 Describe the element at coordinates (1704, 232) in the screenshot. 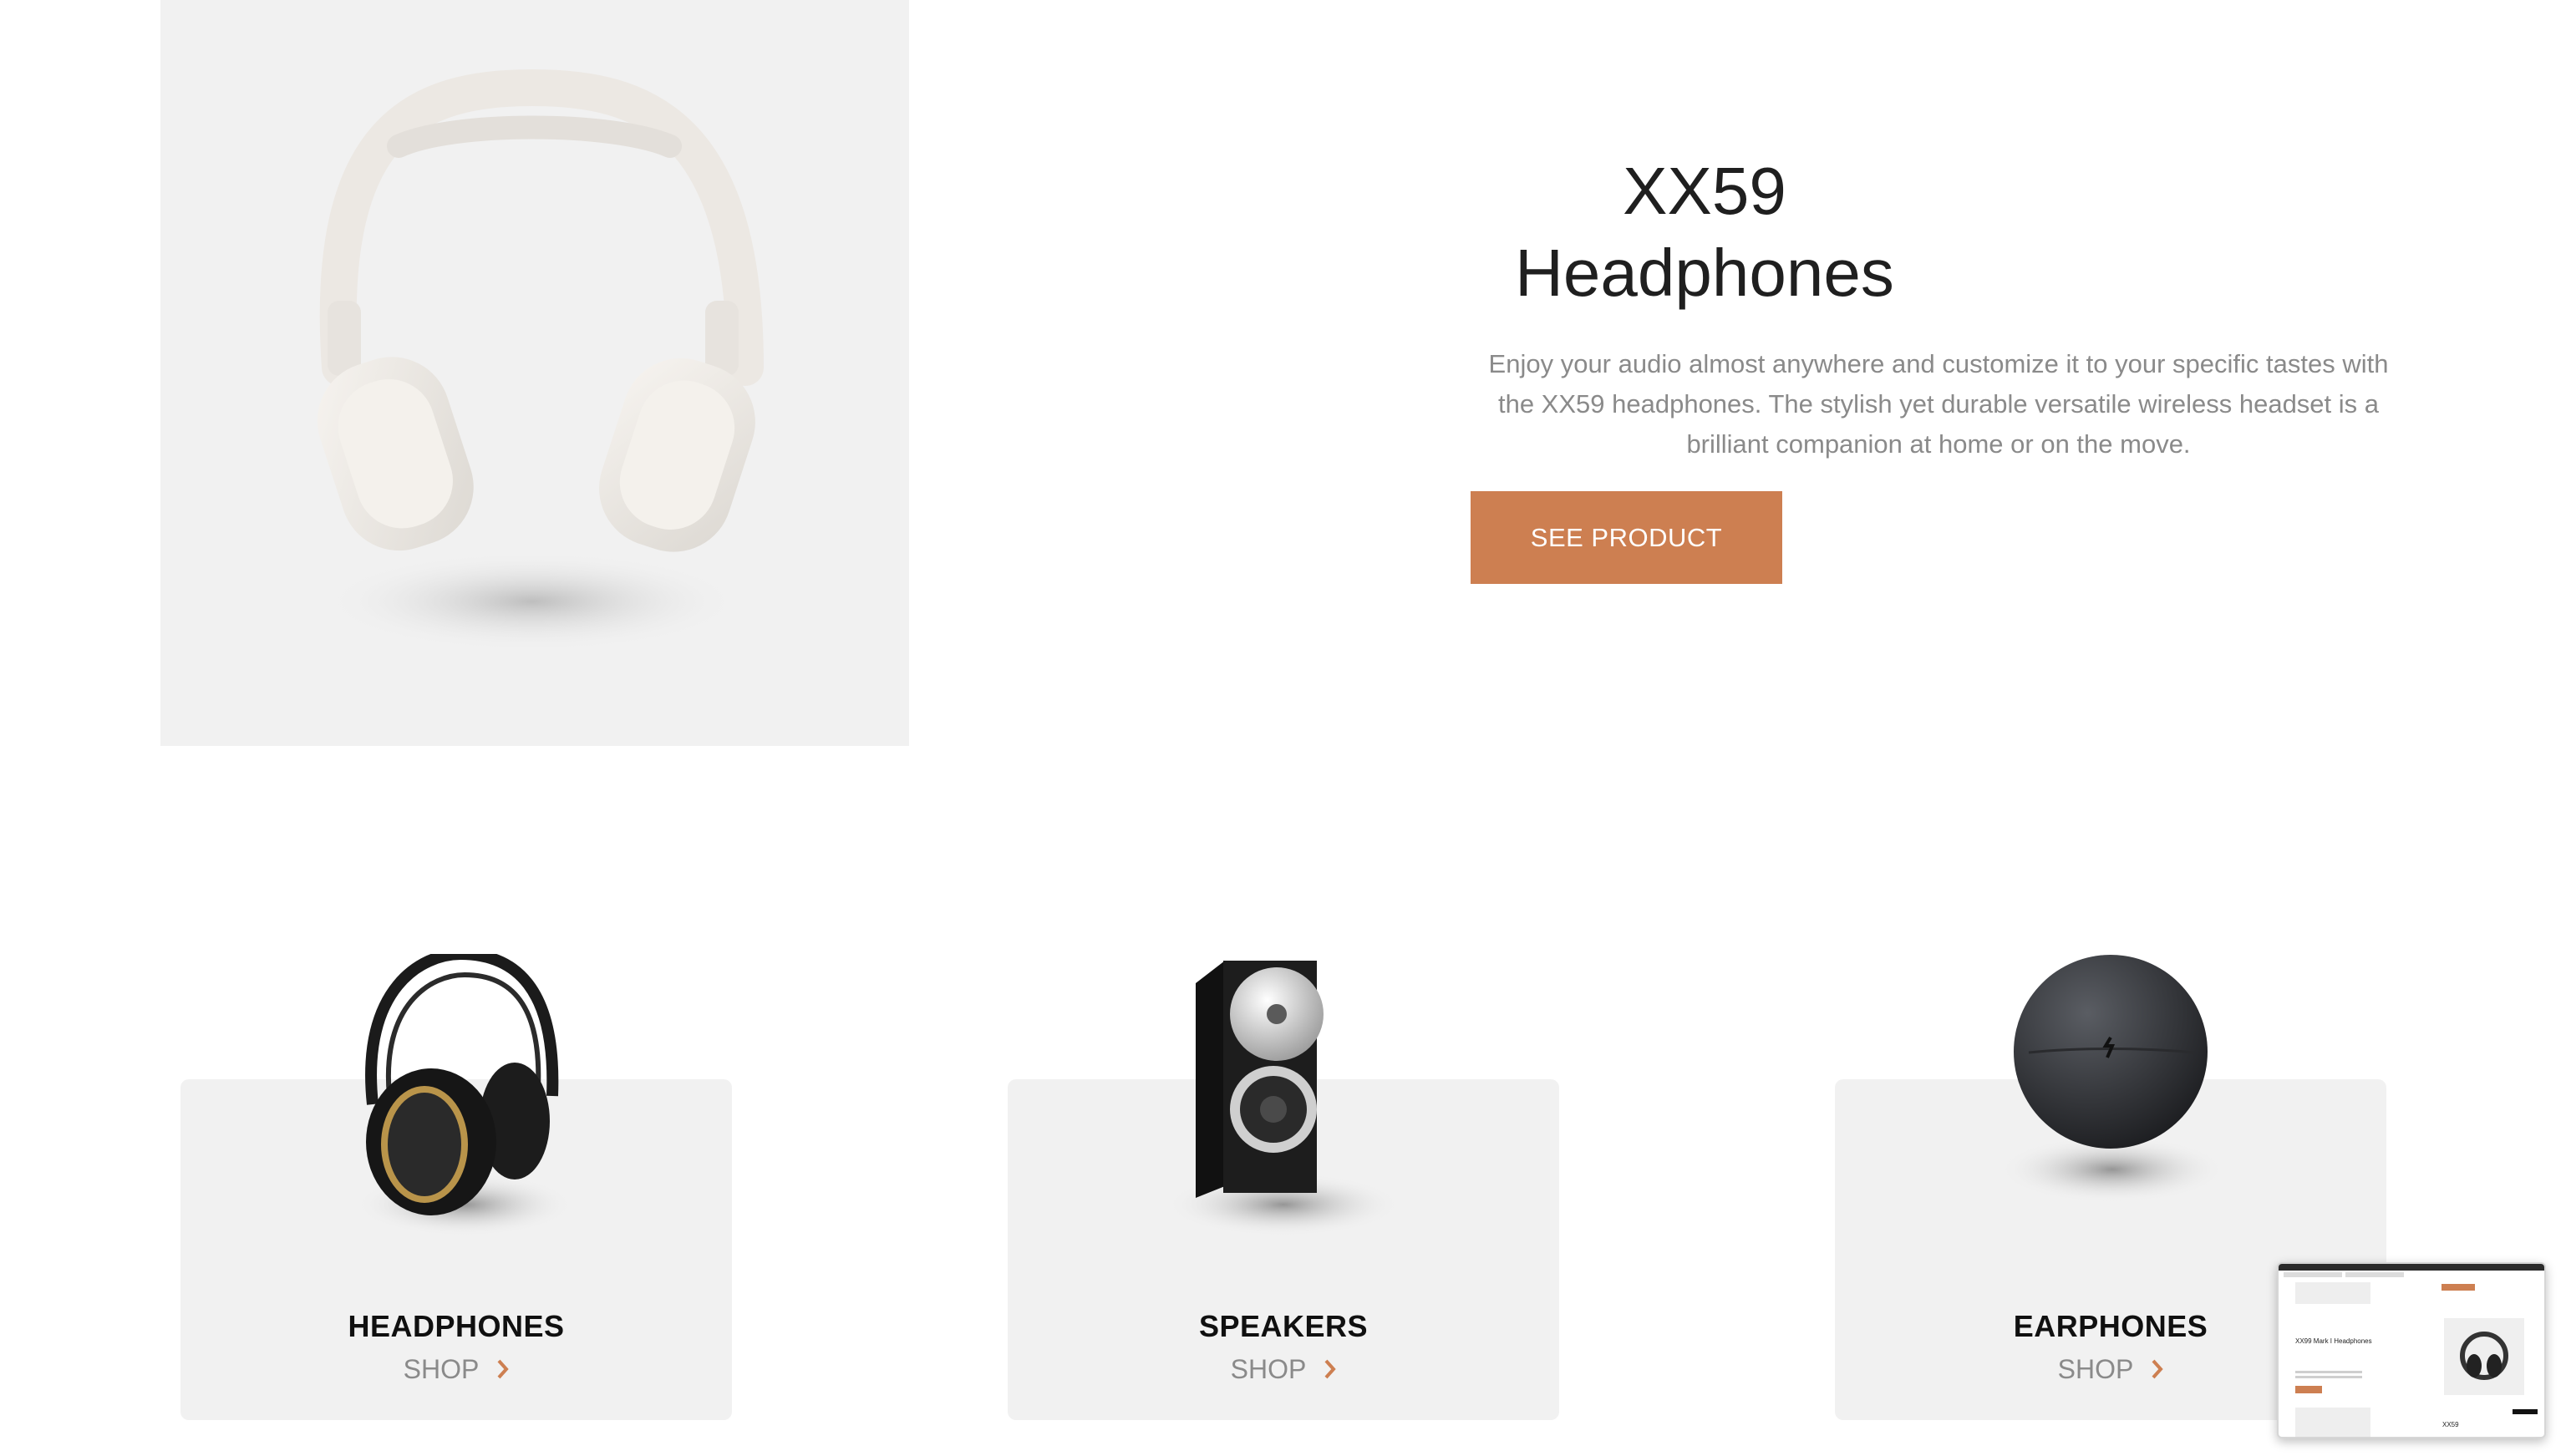

I see `hero-title: XX59 Headphones` at that location.